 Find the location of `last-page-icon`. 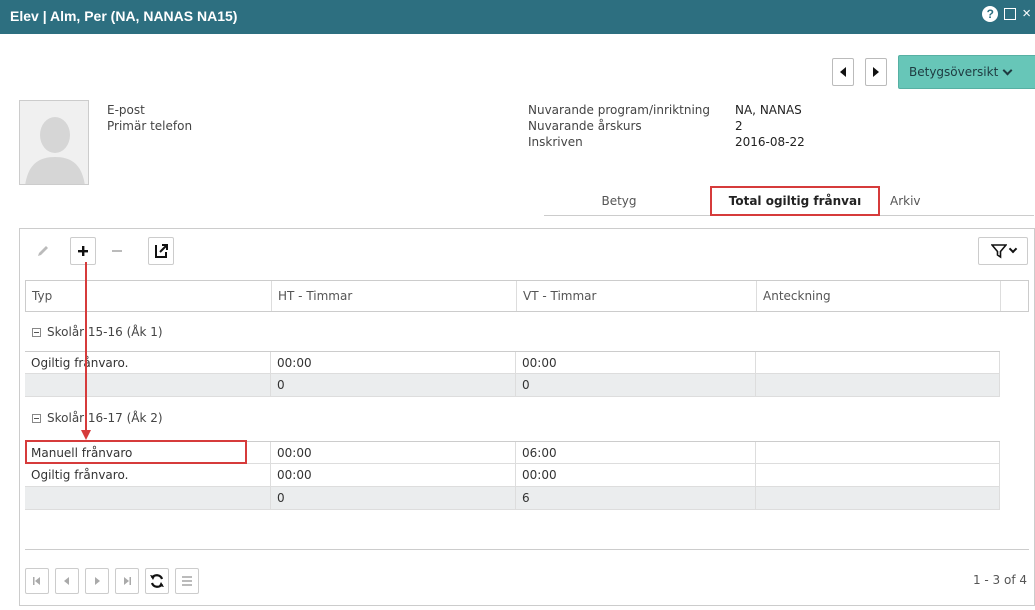

last-page-icon is located at coordinates (127, 581).